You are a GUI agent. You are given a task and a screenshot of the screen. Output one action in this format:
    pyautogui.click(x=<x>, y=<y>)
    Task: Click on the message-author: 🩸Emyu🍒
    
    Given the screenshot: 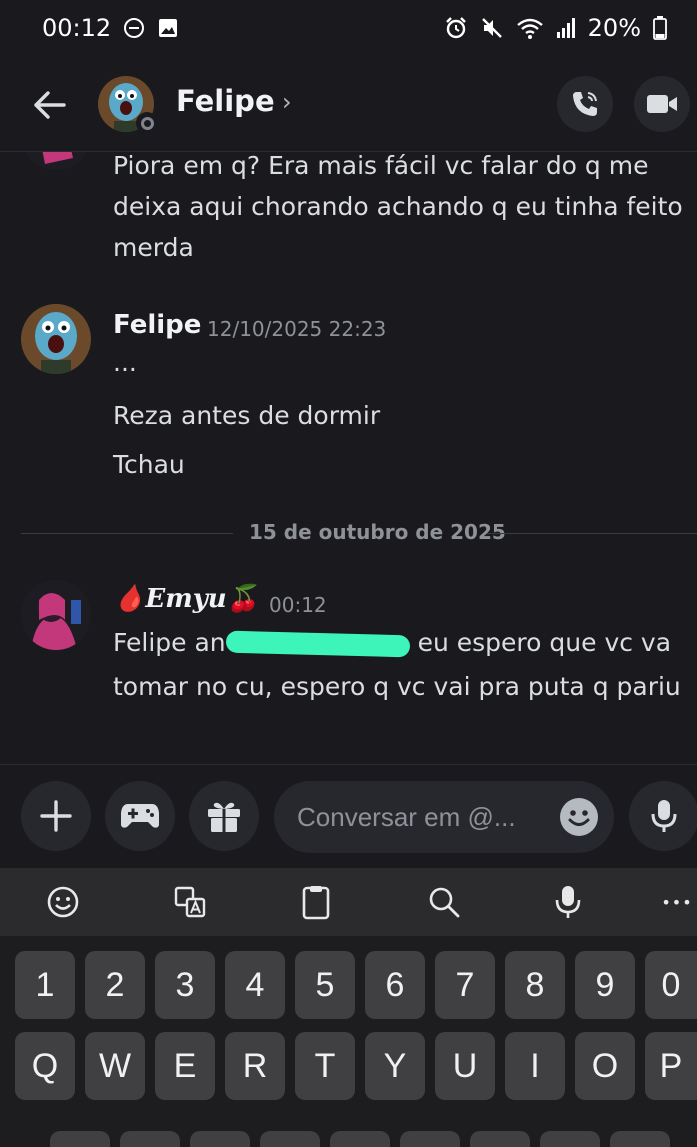 What is the action you would take?
    pyautogui.click(x=186, y=599)
    